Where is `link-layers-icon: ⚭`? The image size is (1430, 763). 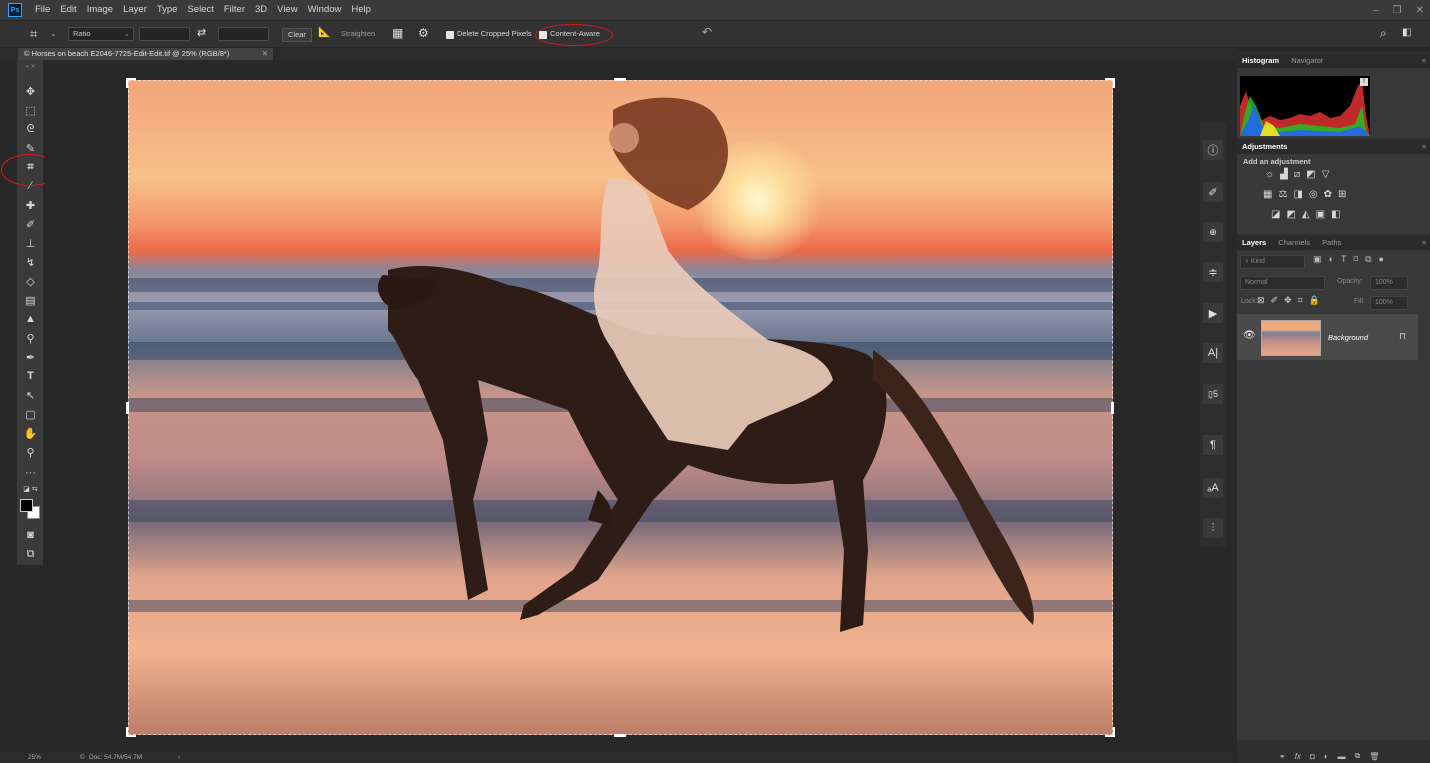
link-layers-icon: ⚭ is located at coordinates (1282, 756).